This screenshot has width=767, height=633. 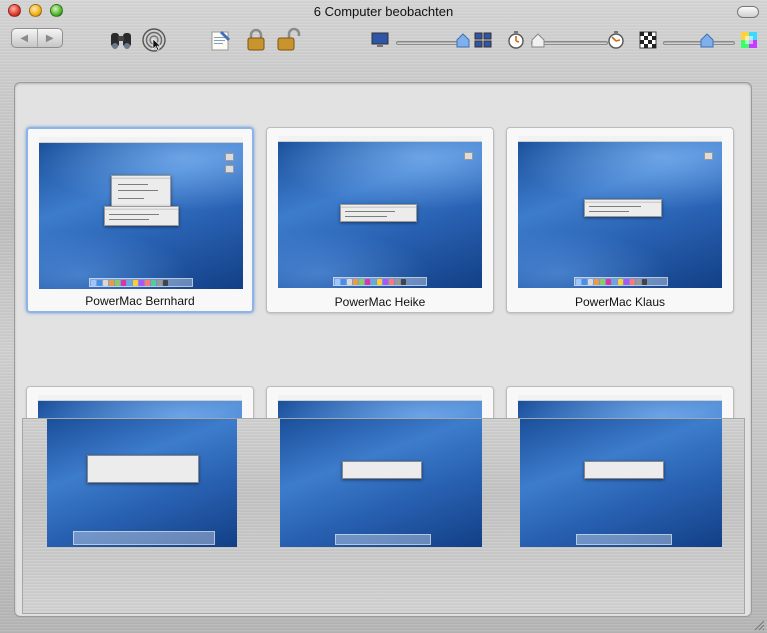 I want to click on back-forward-control: ◀ ▶, so click(x=37, y=38).